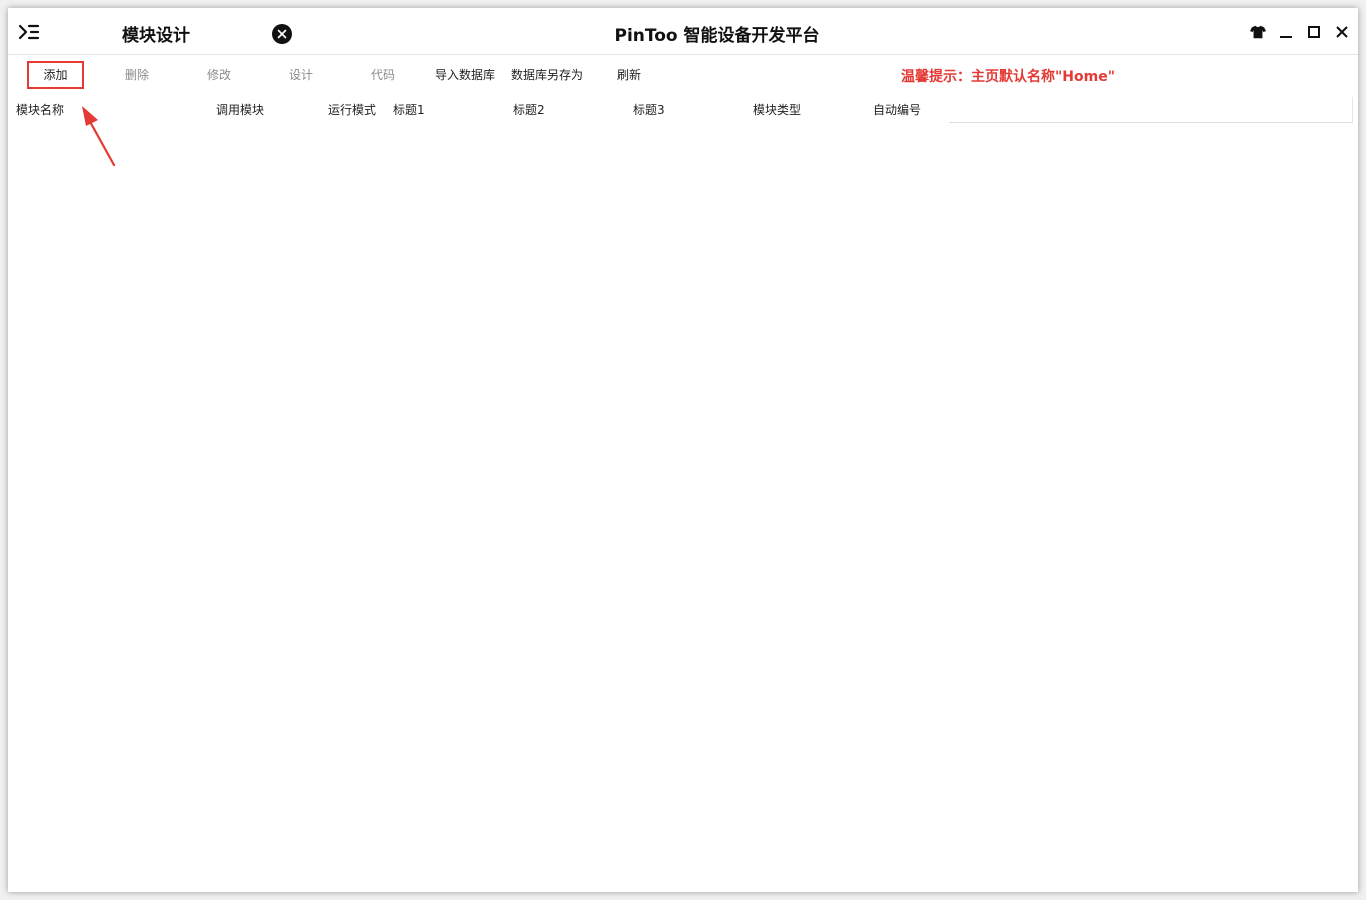  I want to click on column-header-title2: 标题2, so click(529, 110).